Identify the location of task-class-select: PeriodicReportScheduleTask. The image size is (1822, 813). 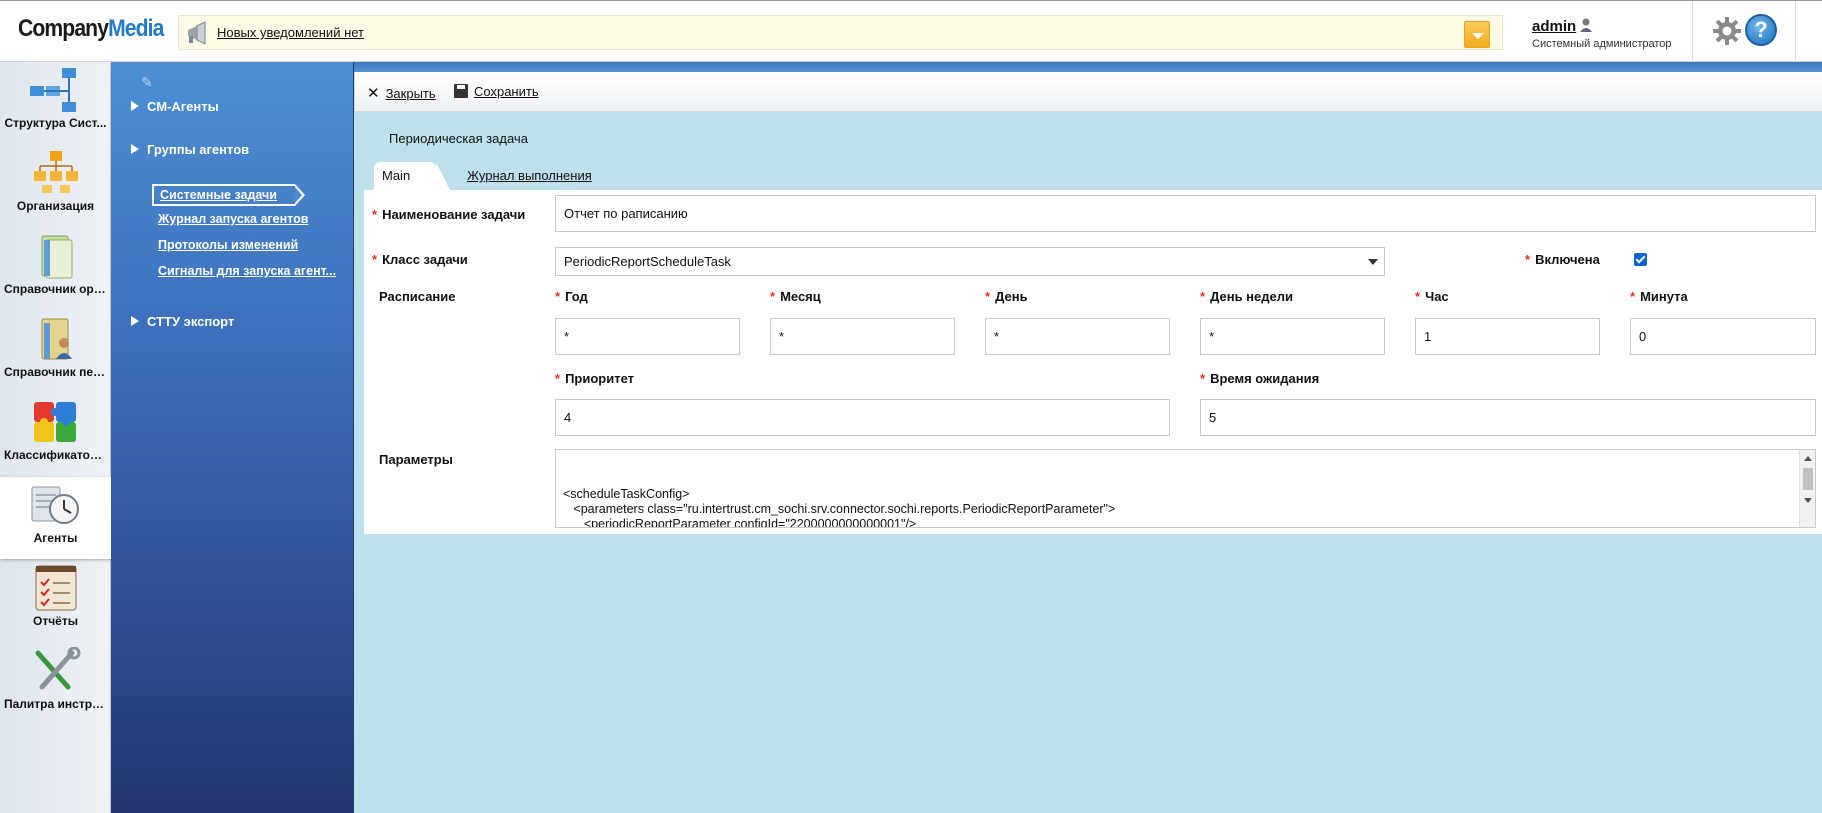
(970, 261).